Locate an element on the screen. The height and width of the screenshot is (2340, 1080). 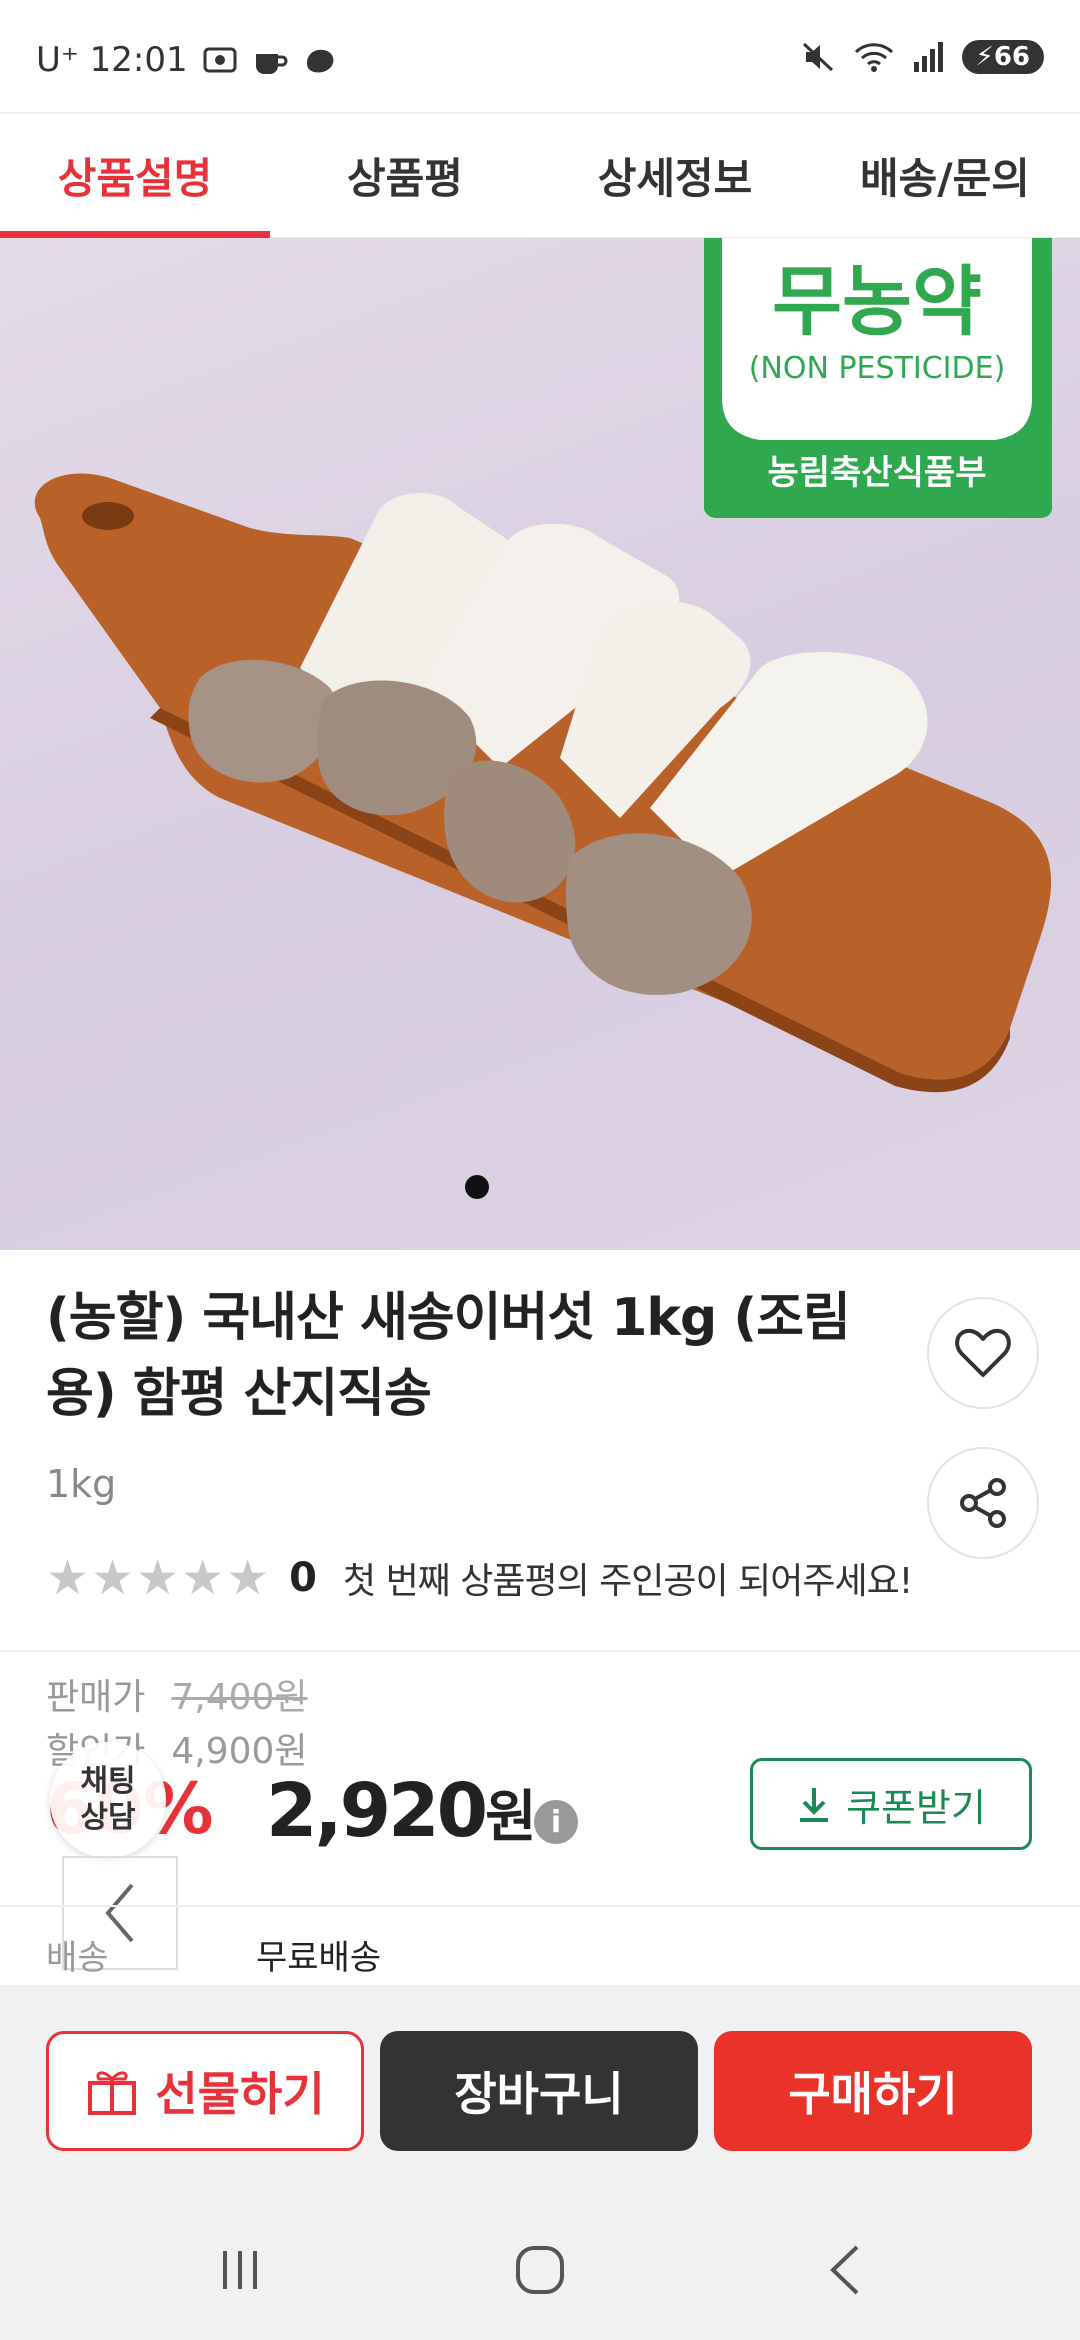
screenshot-icon is located at coordinates (220, 60).